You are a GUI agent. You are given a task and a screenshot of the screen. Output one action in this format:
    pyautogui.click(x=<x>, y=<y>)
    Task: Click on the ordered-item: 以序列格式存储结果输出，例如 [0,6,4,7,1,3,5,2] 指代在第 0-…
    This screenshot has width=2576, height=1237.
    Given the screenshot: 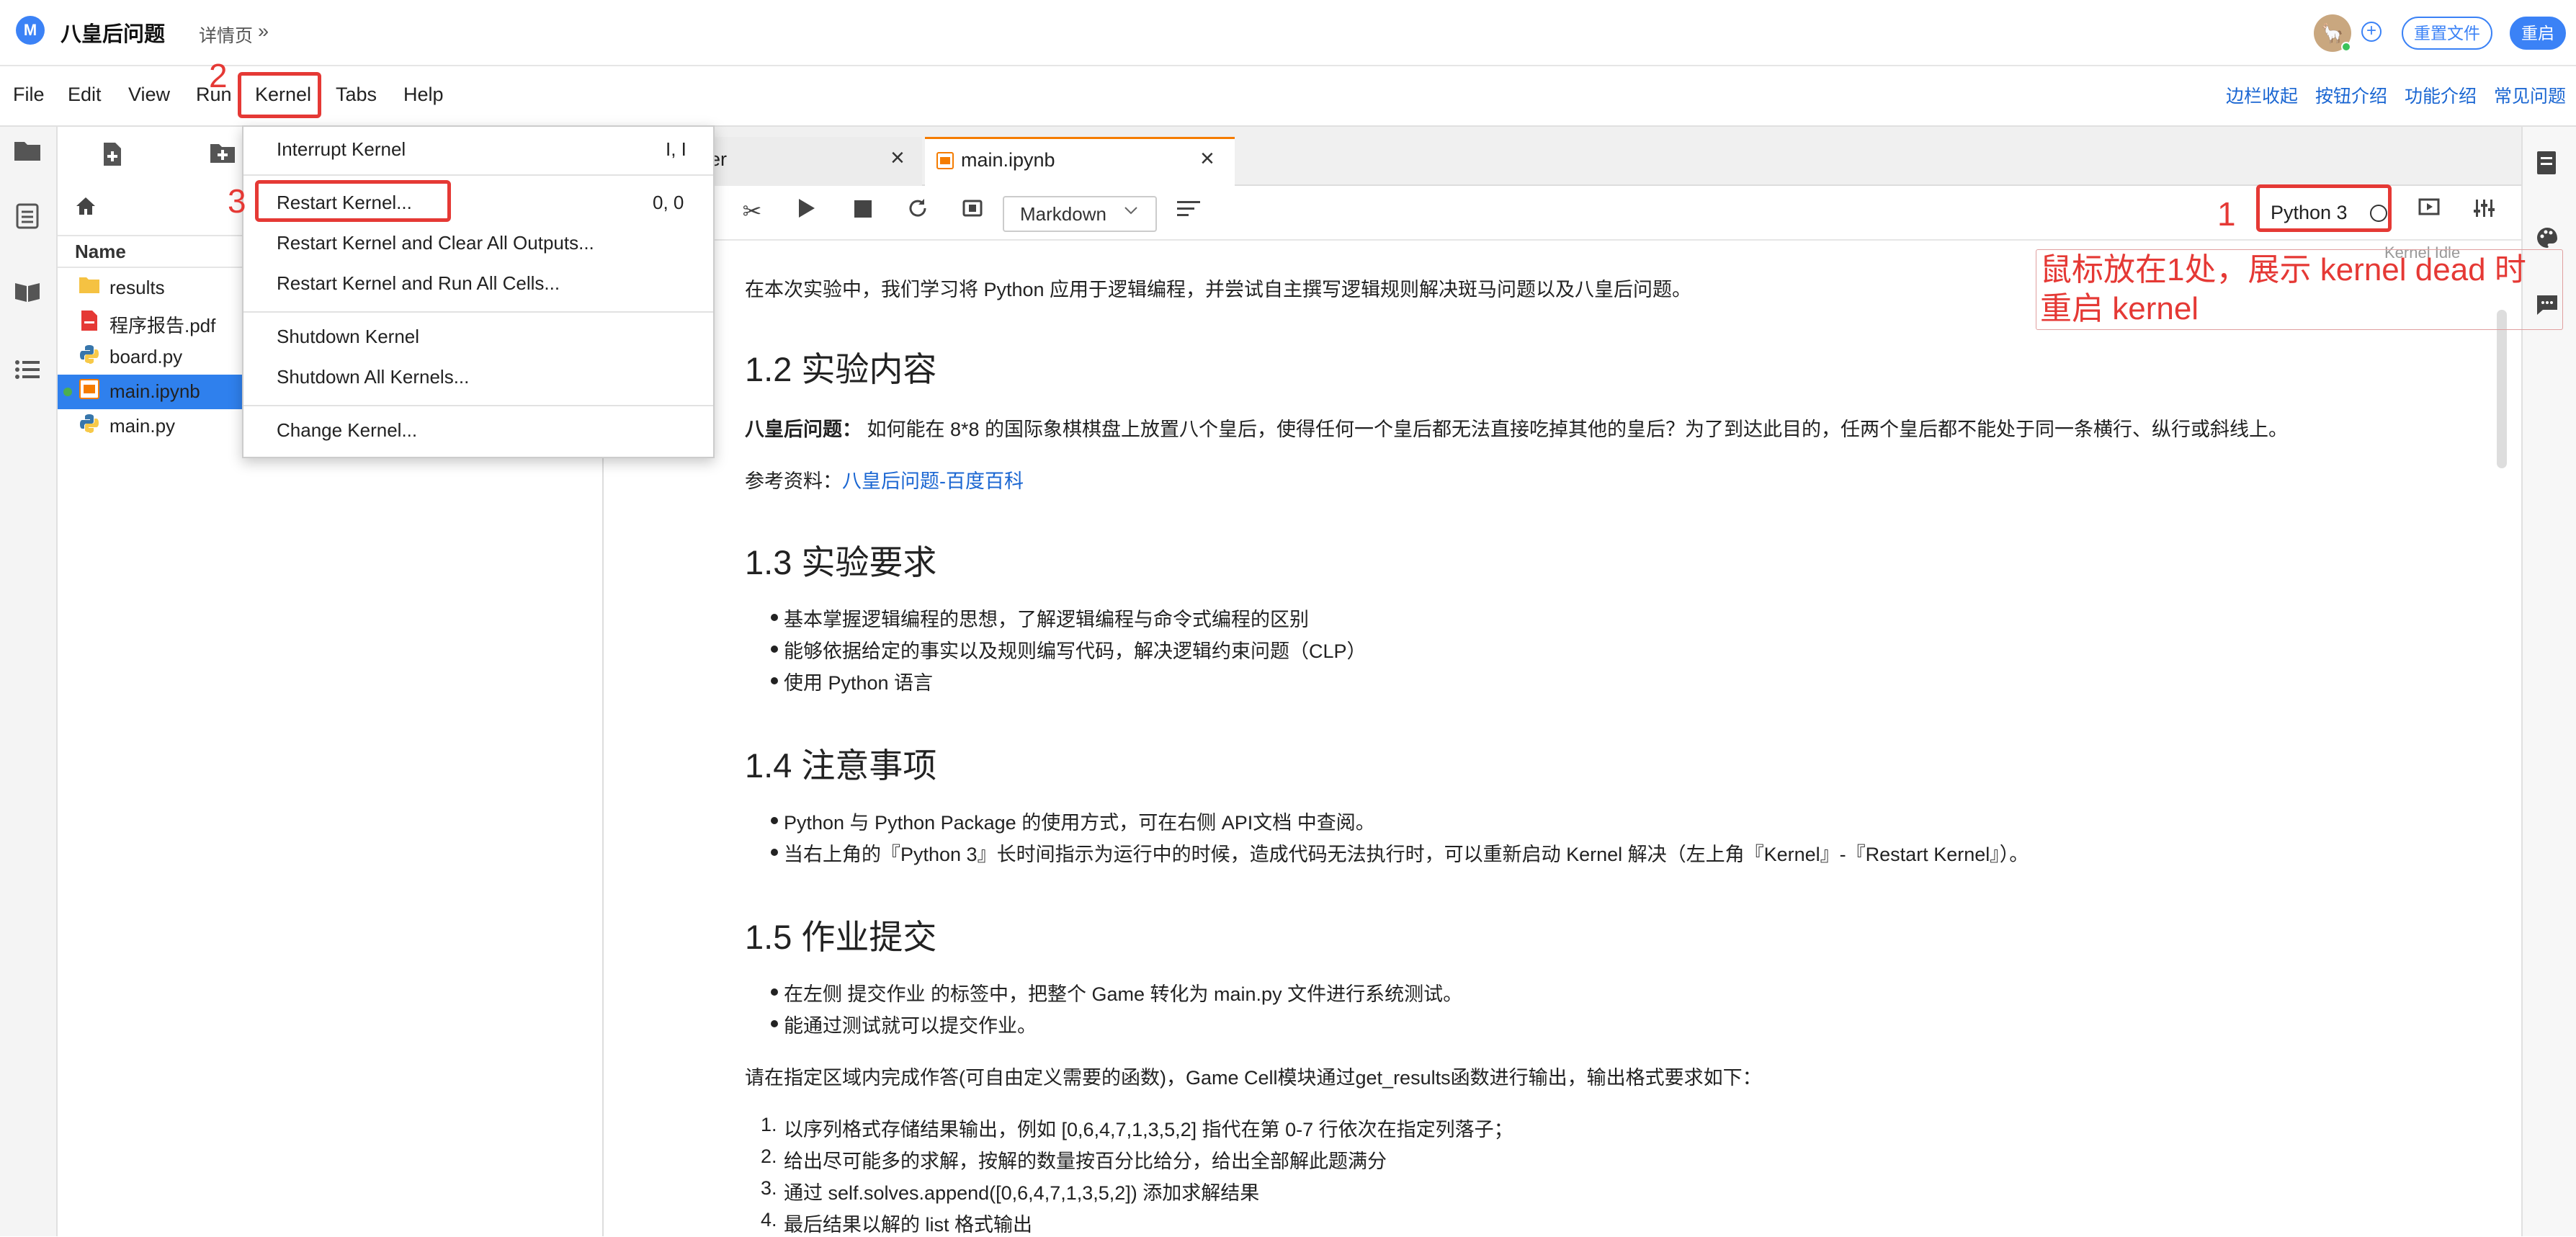 What is the action you would take?
    pyautogui.click(x=1148, y=1129)
    